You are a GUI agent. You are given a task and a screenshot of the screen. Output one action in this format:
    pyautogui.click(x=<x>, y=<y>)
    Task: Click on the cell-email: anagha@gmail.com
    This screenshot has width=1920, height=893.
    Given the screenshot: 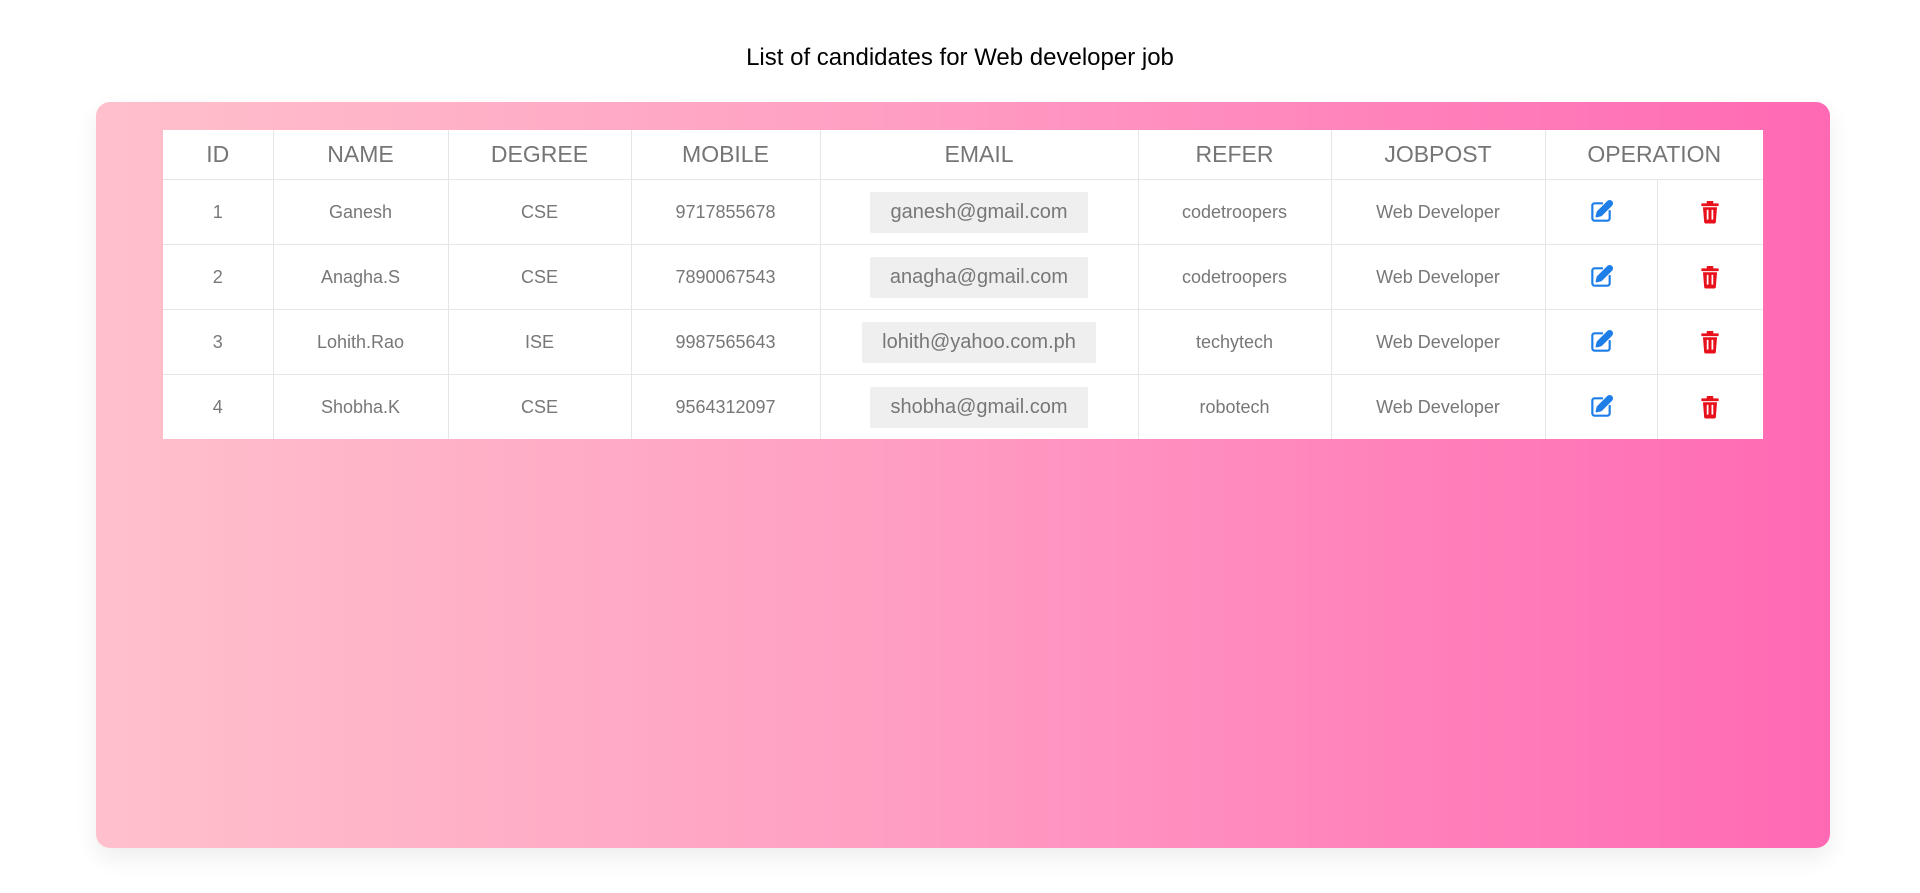 What is the action you would take?
    pyautogui.click(x=978, y=277)
    